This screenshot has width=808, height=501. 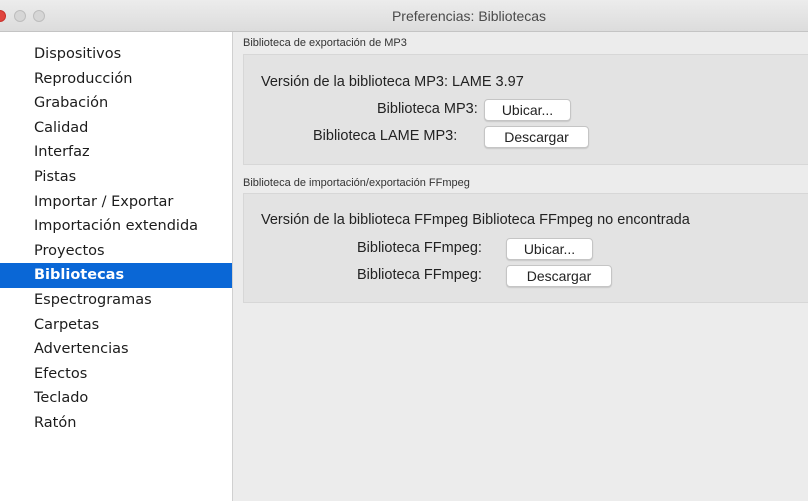 What do you see at coordinates (116, 103) in the screenshot?
I see `sidebar-item-grabacion: Grabación` at bounding box center [116, 103].